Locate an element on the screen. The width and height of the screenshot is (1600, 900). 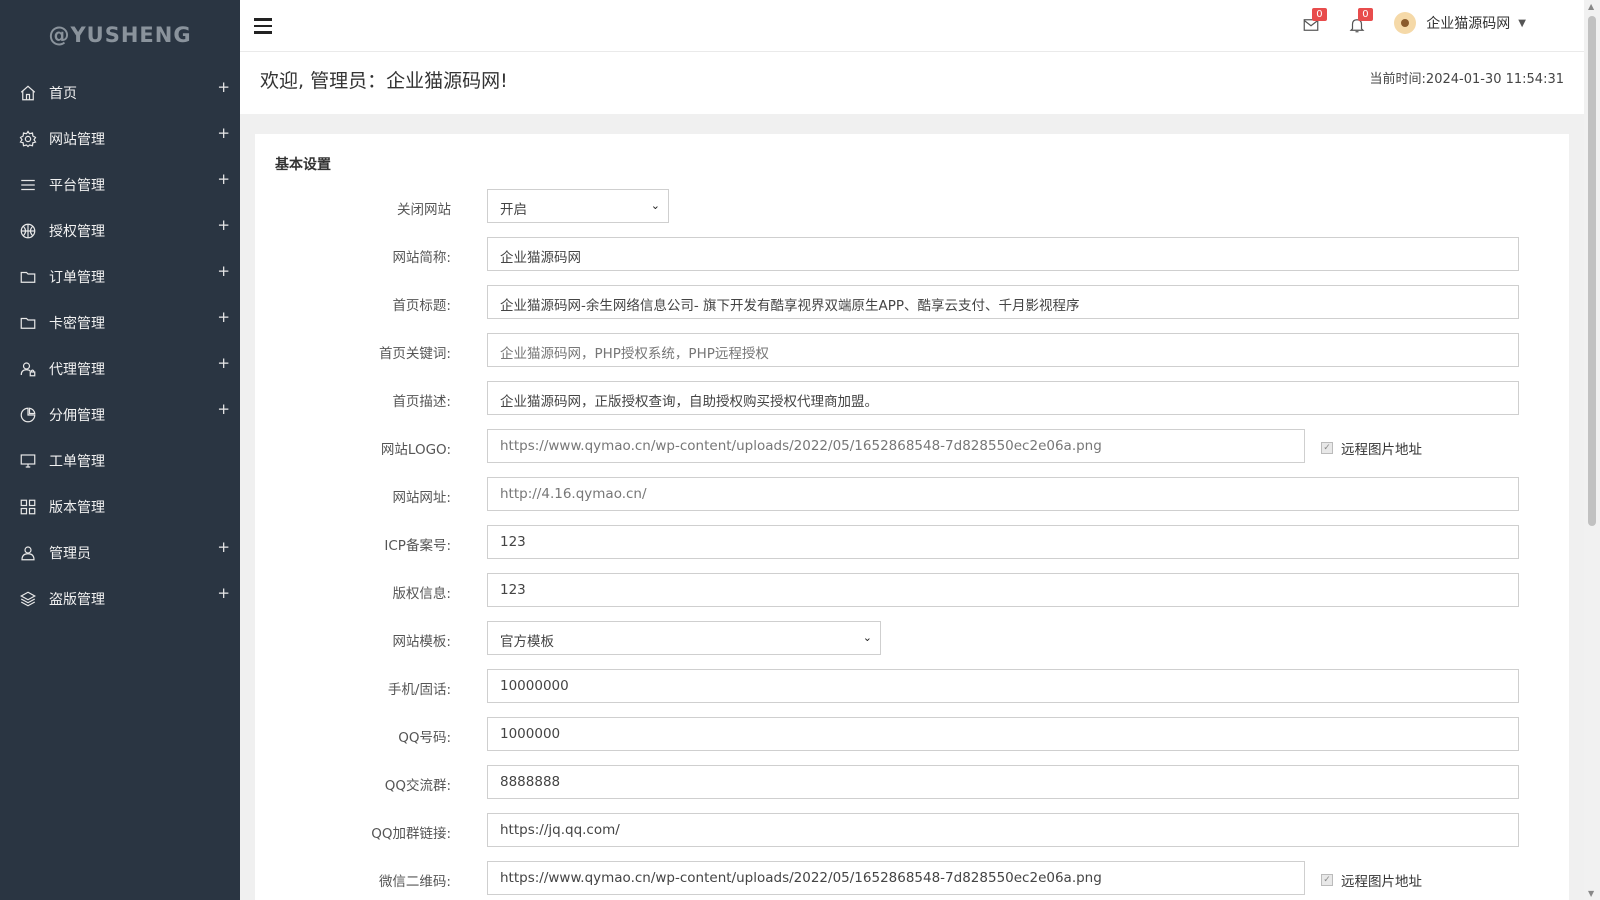
mail-button: 0 is located at coordinates (1314, 21).